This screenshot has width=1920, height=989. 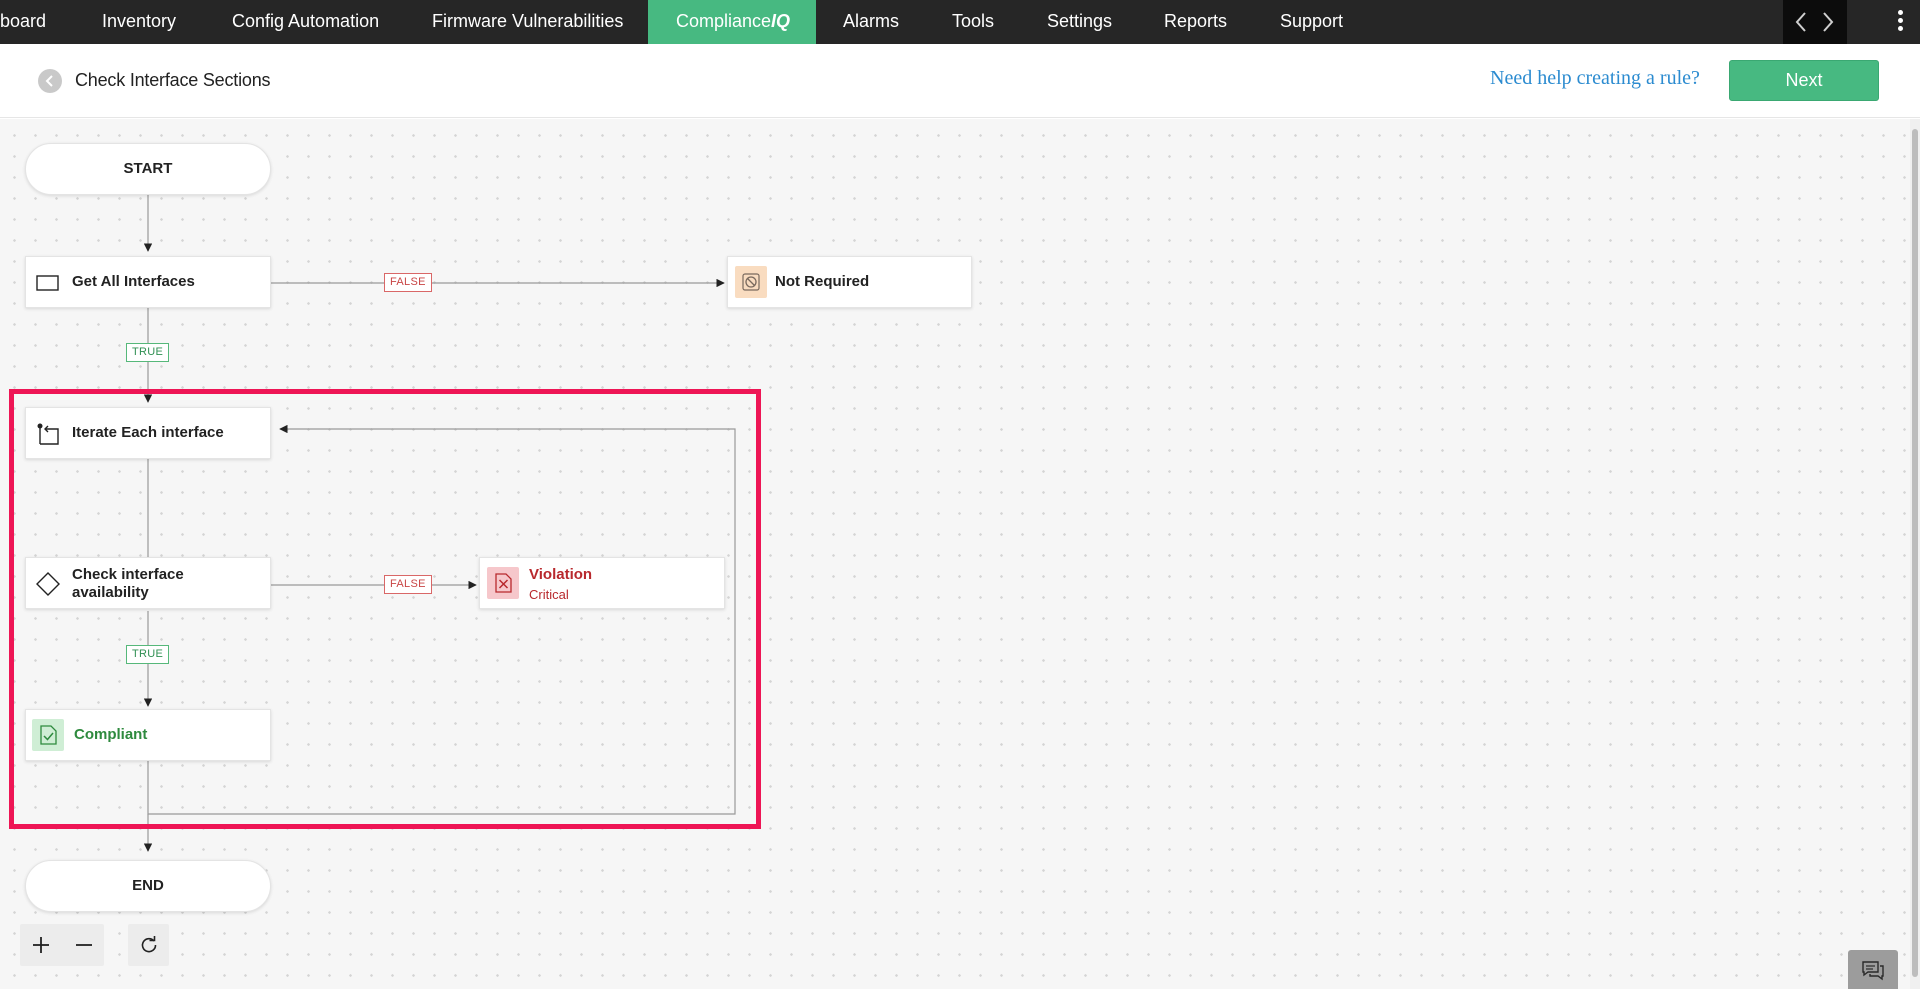 I want to click on loop-icon, so click(x=48, y=434).